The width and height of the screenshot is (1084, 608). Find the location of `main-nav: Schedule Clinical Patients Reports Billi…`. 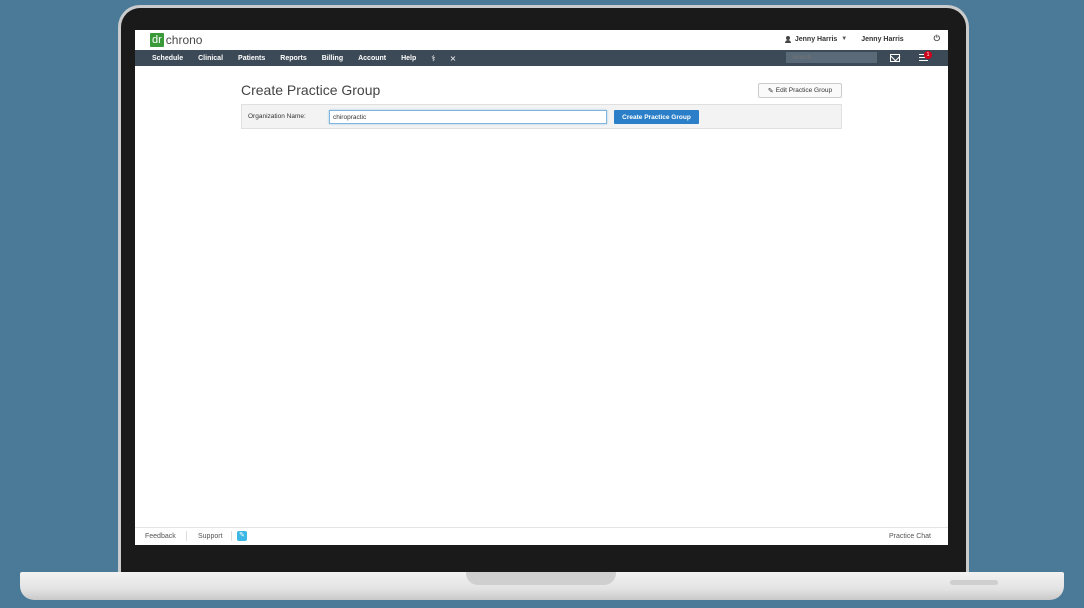

main-nav: Schedule Clinical Patients Reports Billi… is located at coordinates (541, 58).